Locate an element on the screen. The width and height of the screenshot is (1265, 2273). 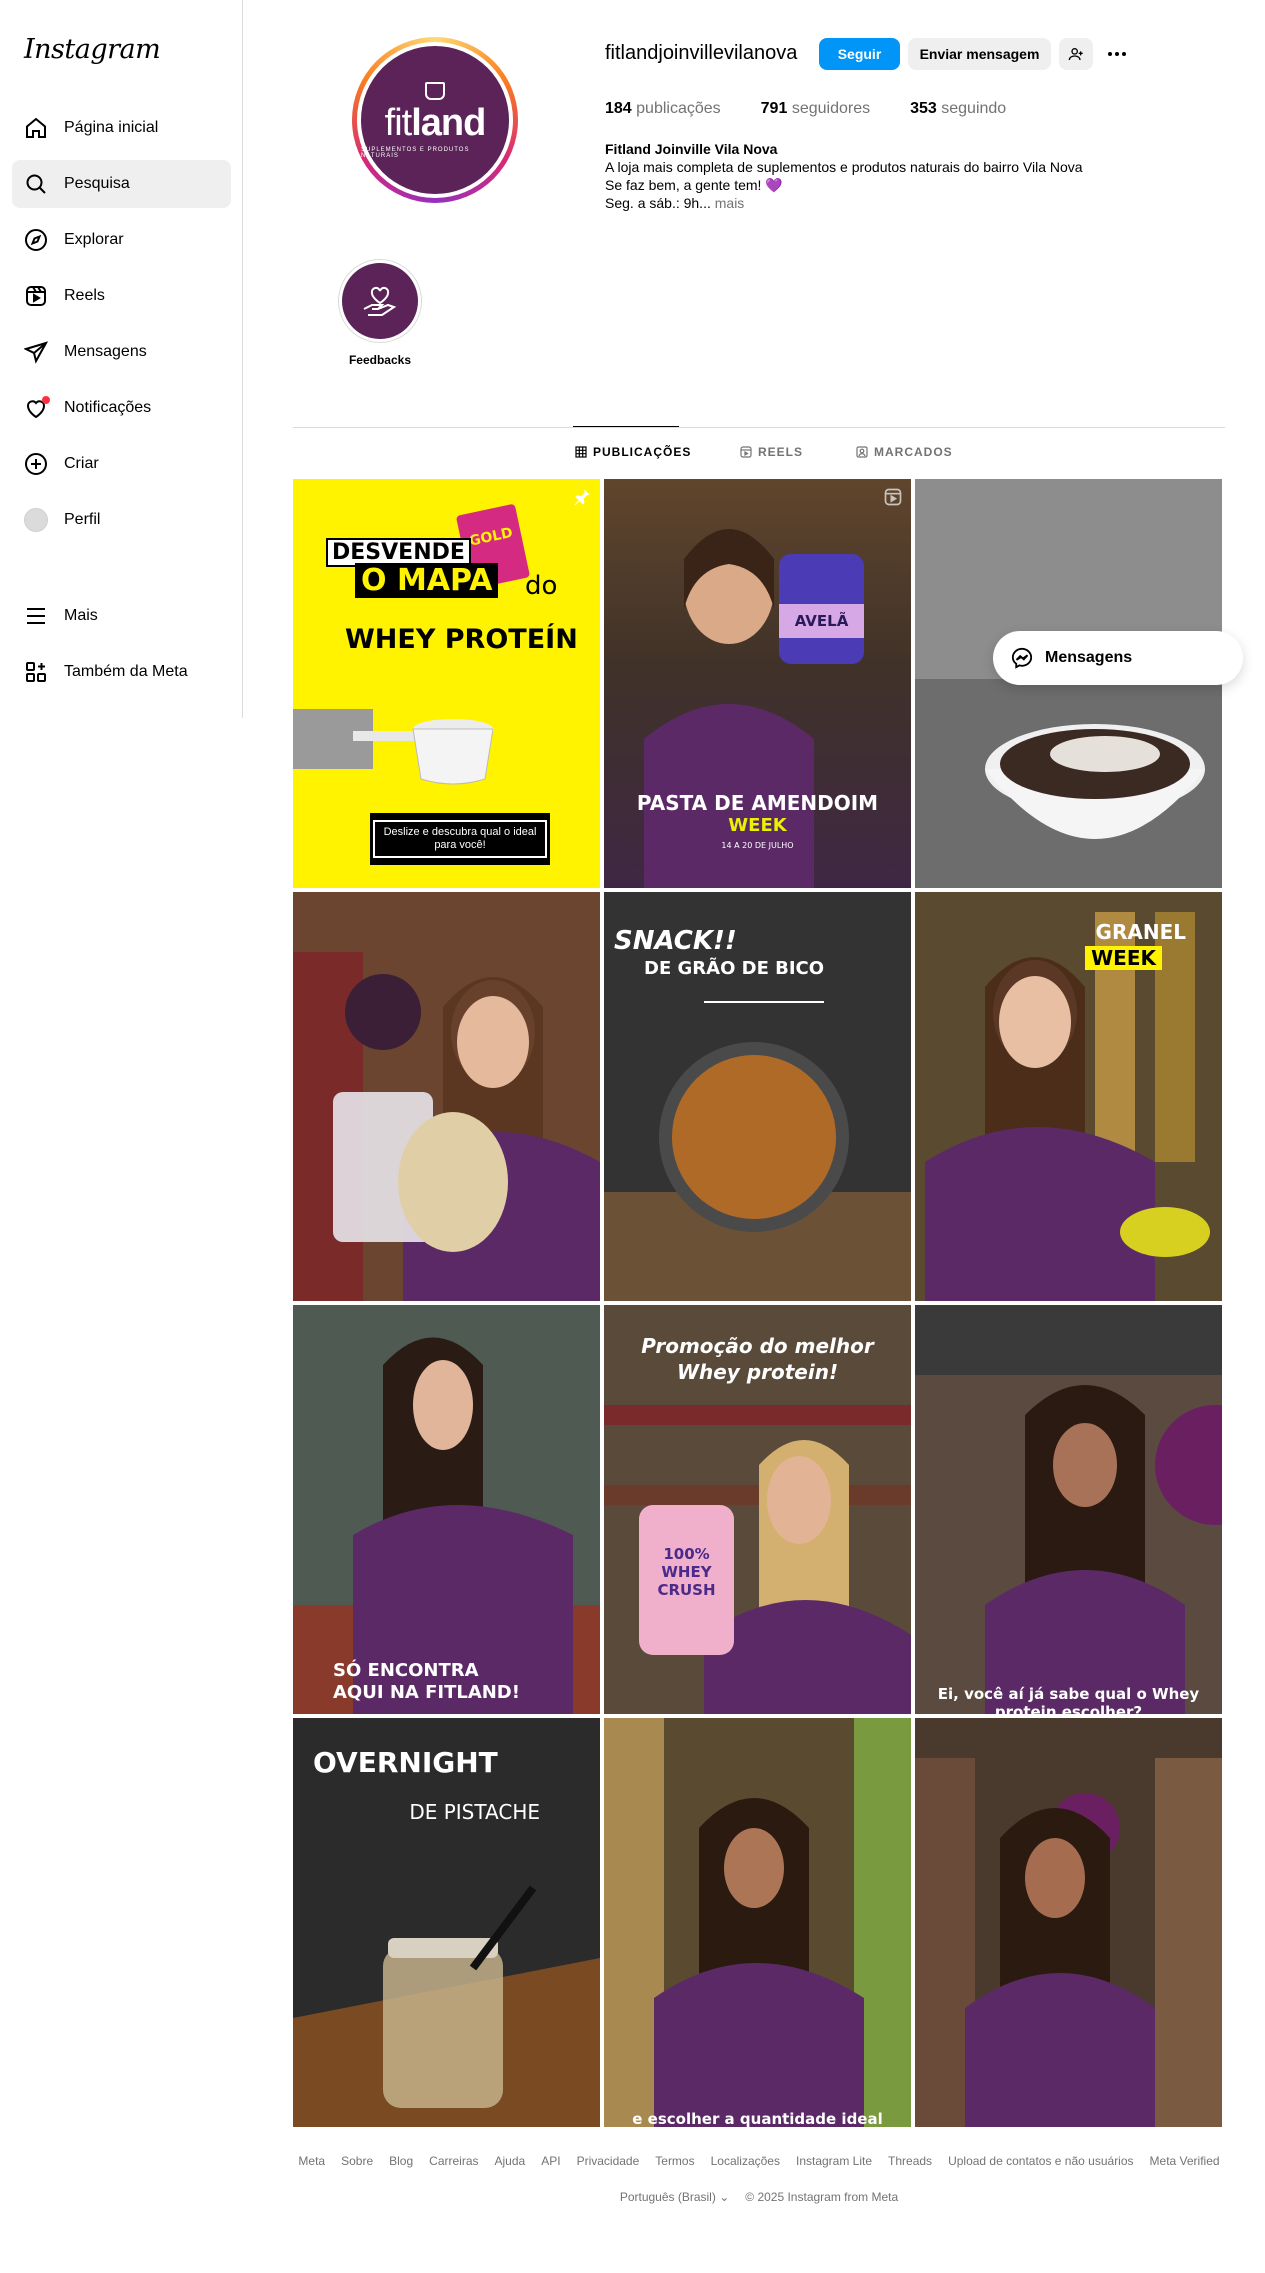
post-text: e escolher a quantidade ideal is located at coordinates (757, 2118).